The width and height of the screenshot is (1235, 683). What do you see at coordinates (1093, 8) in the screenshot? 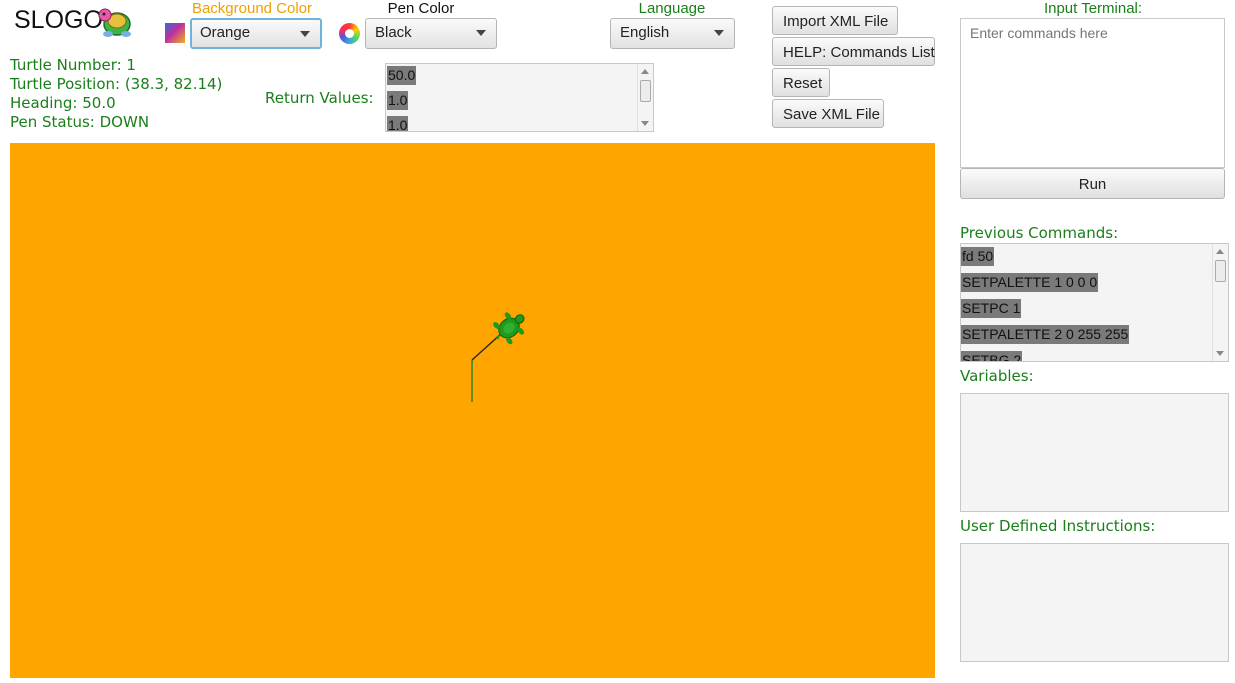
I see `input-terminal-label: Input Terminal:` at bounding box center [1093, 8].